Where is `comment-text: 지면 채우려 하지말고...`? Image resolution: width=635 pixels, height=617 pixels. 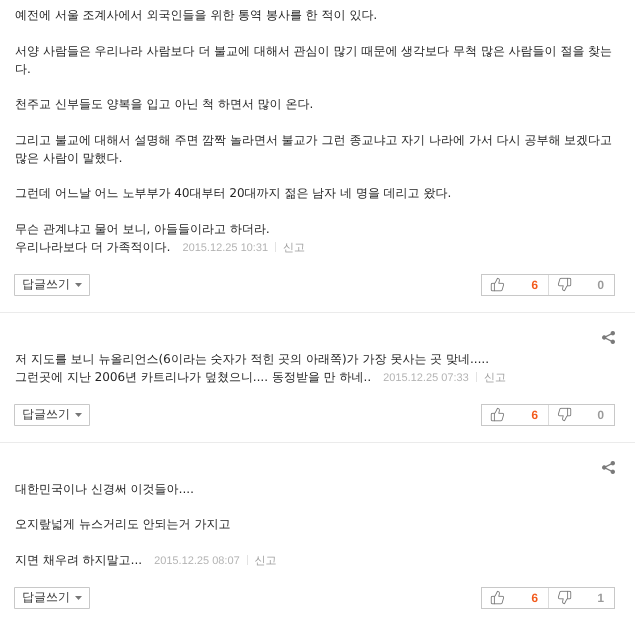 comment-text: 지면 채우려 하지말고... is located at coordinates (78, 559).